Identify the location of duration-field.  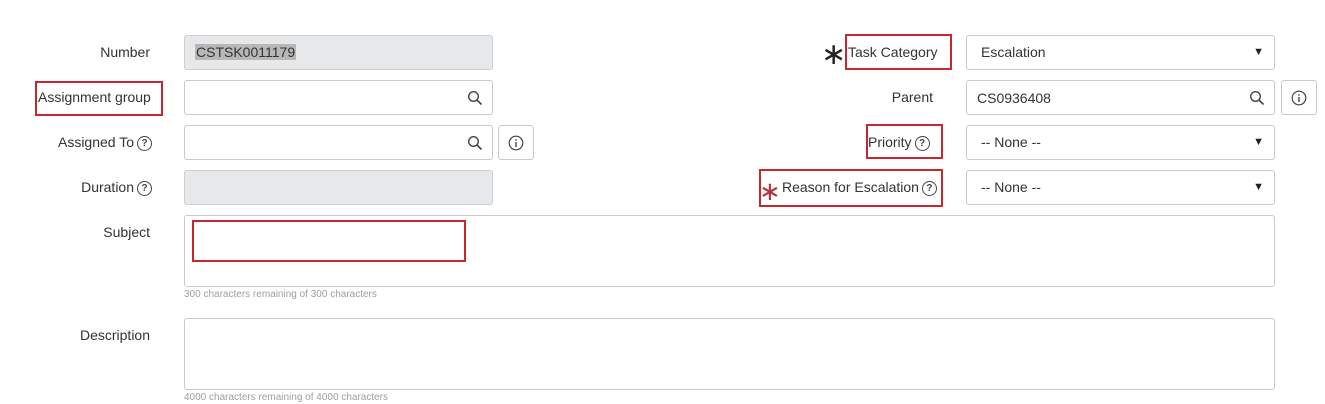
(338, 187).